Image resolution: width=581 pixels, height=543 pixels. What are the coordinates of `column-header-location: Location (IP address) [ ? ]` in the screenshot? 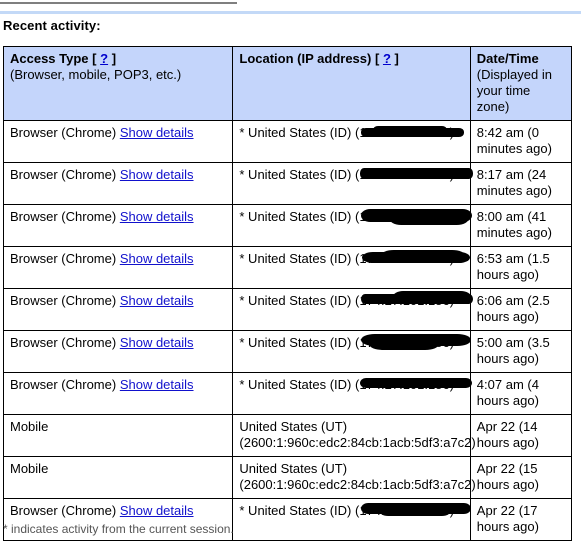 It's located at (351, 83).